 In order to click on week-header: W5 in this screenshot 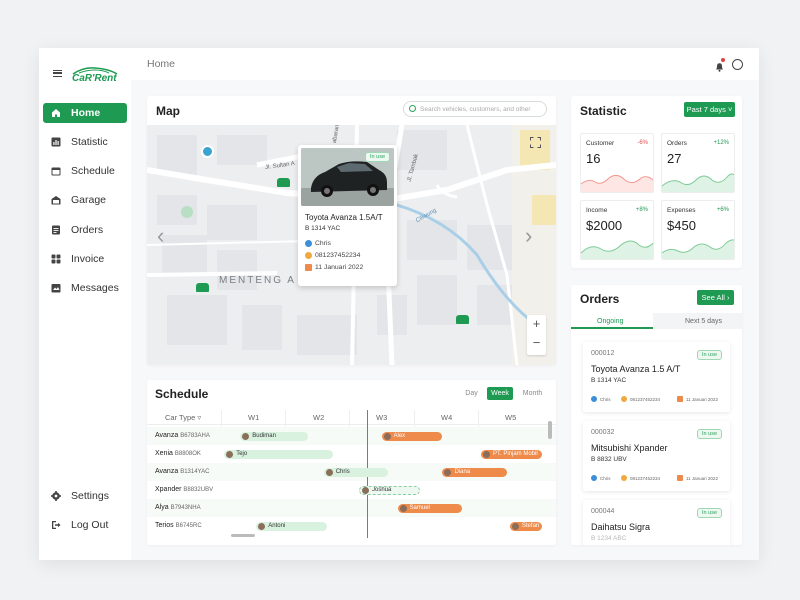, I will do `click(511, 417)`.